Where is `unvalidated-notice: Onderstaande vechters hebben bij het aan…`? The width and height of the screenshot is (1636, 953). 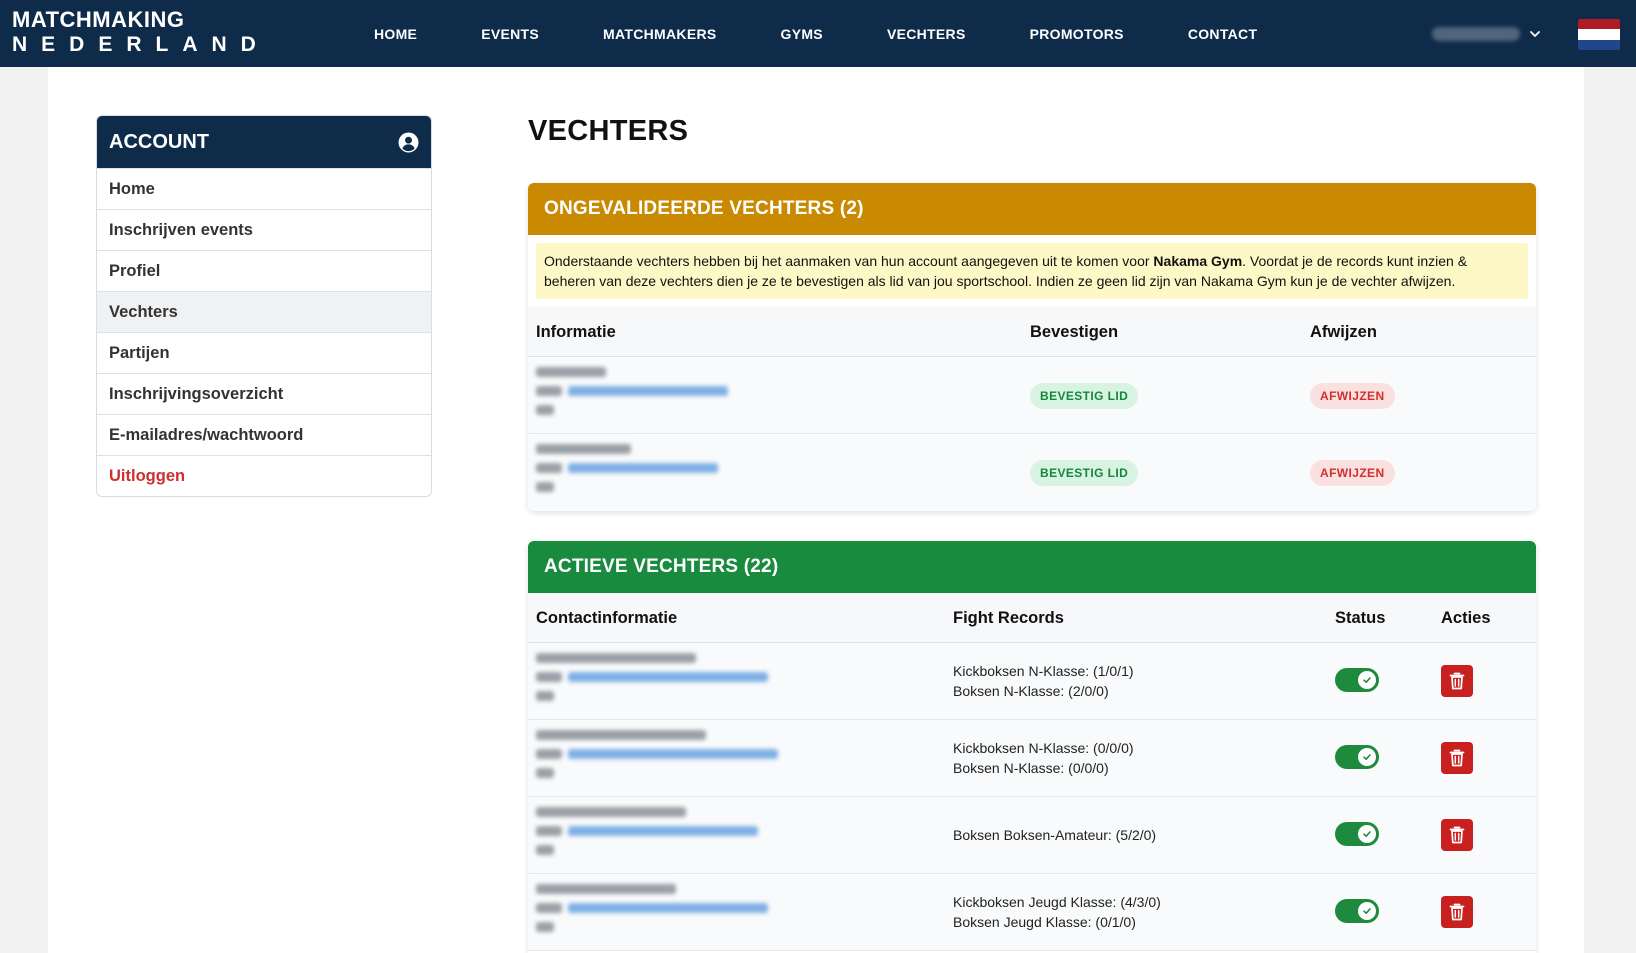
unvalidated-notice: Onderstaande vechters hebben bij het aan… is located at coordinates (1032, 271).